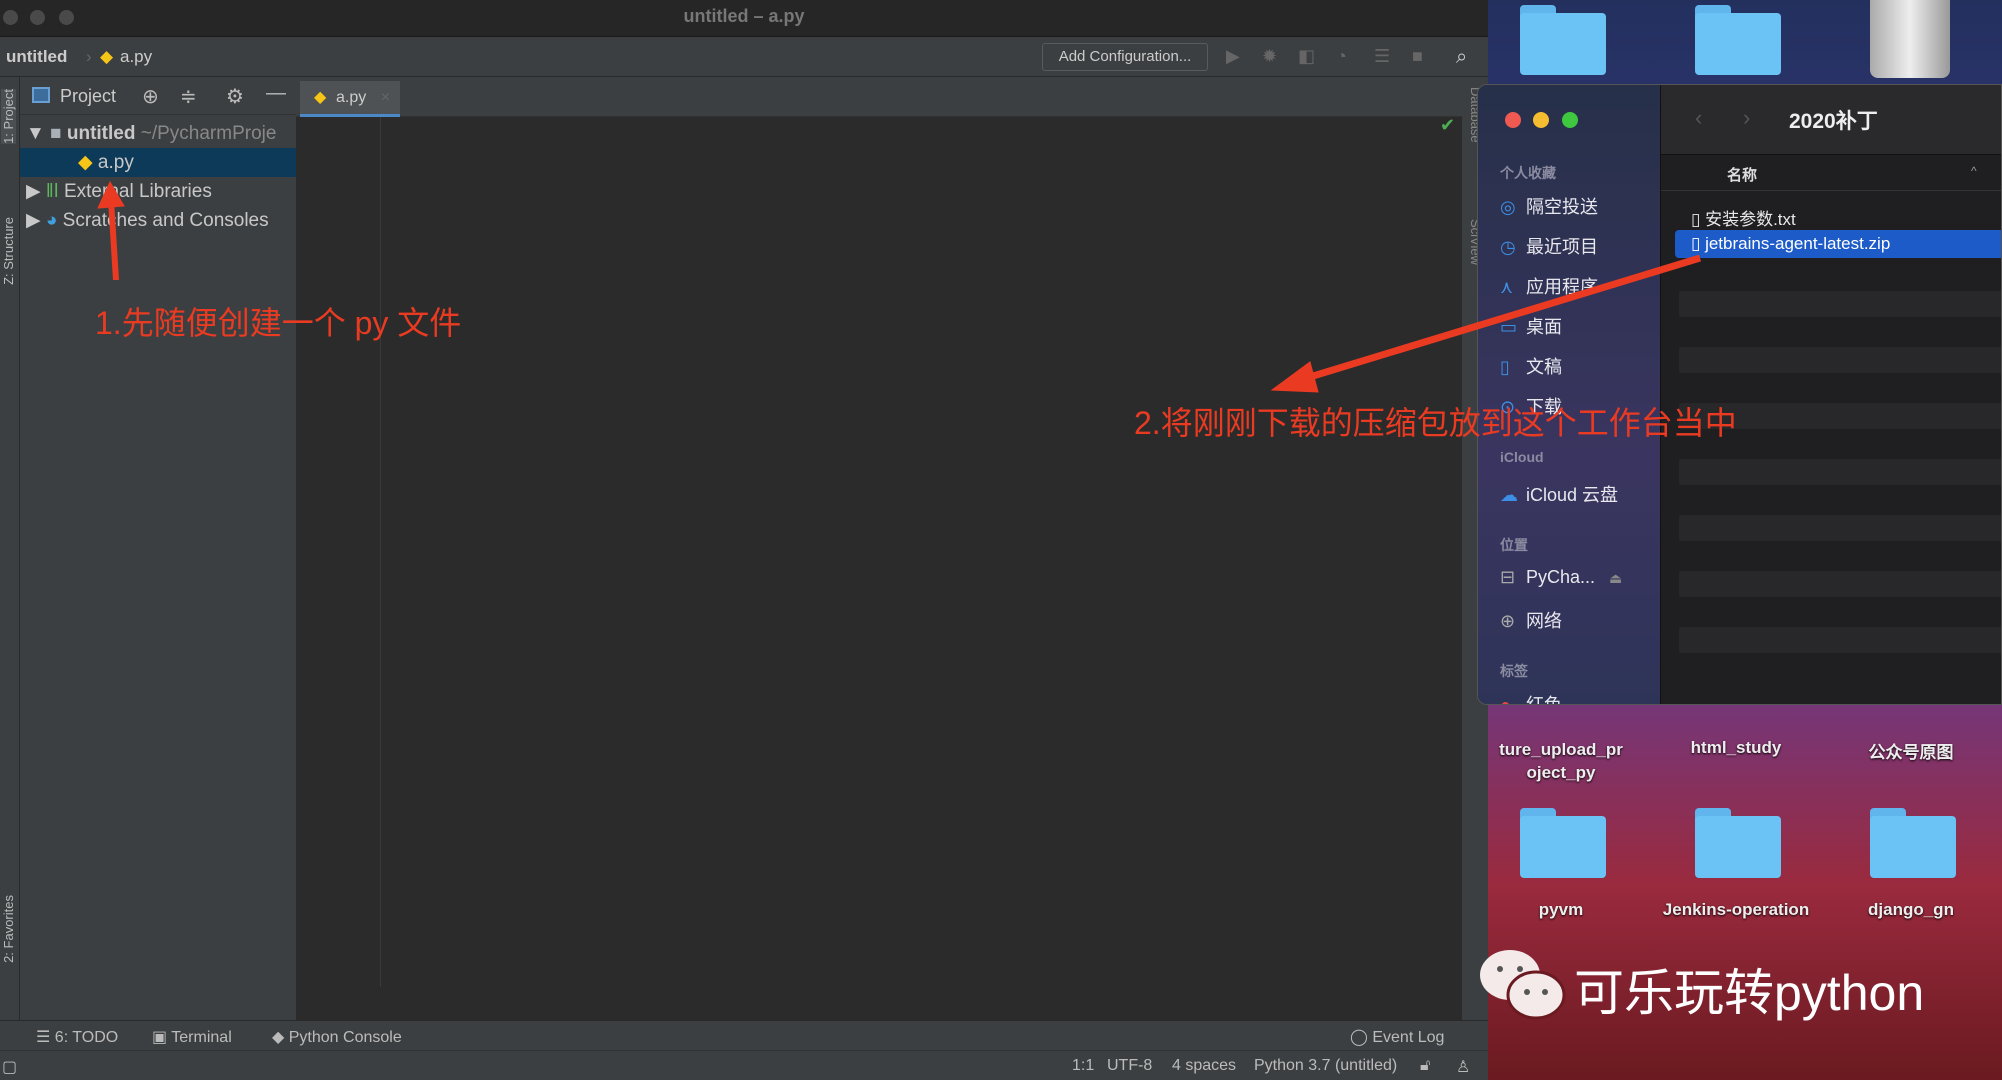 The height and width of the screenshot is (1080, 2002). I want to click on watermark-text: 可乐玩转python, so click(1749, 993).